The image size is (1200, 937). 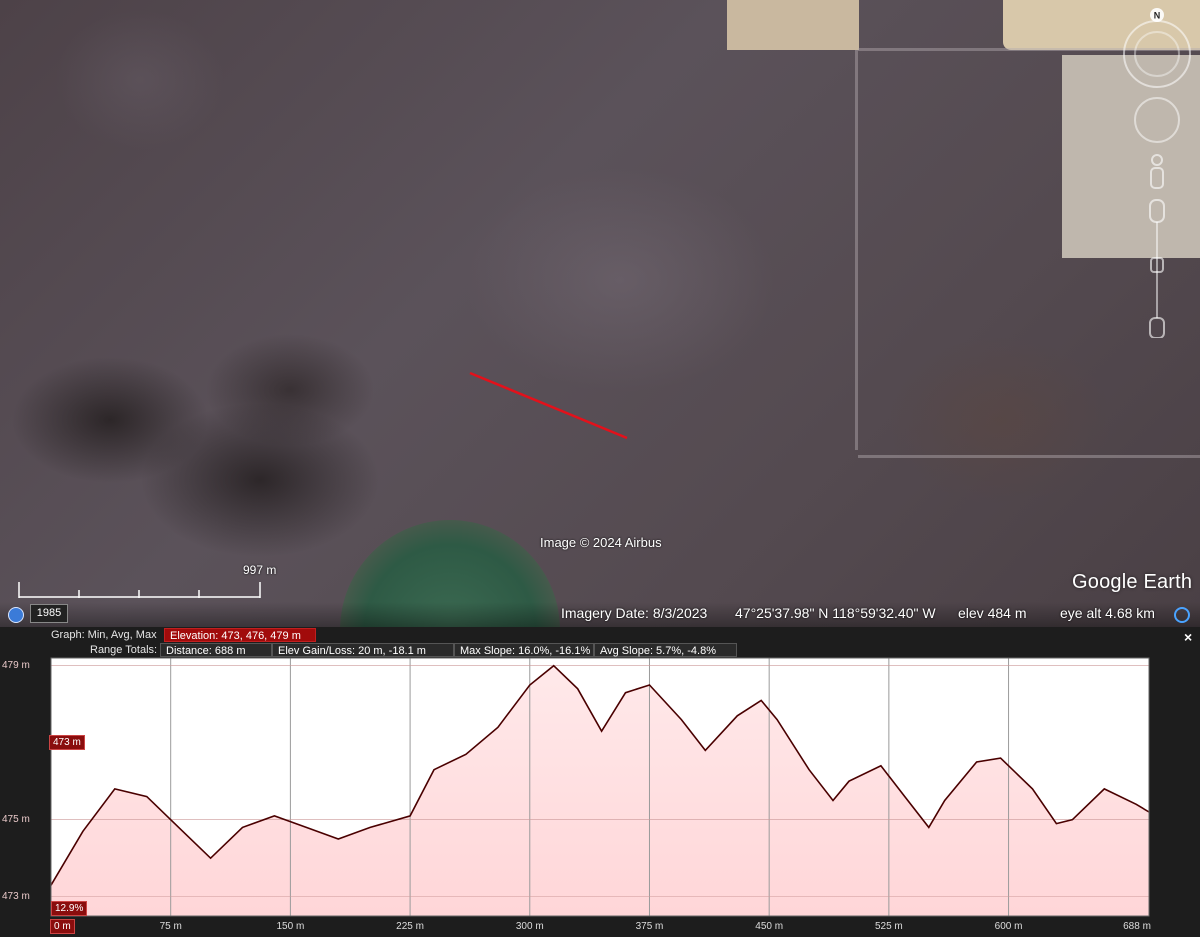 I want to click on compass-n: N, so click(x=1157, y=16).